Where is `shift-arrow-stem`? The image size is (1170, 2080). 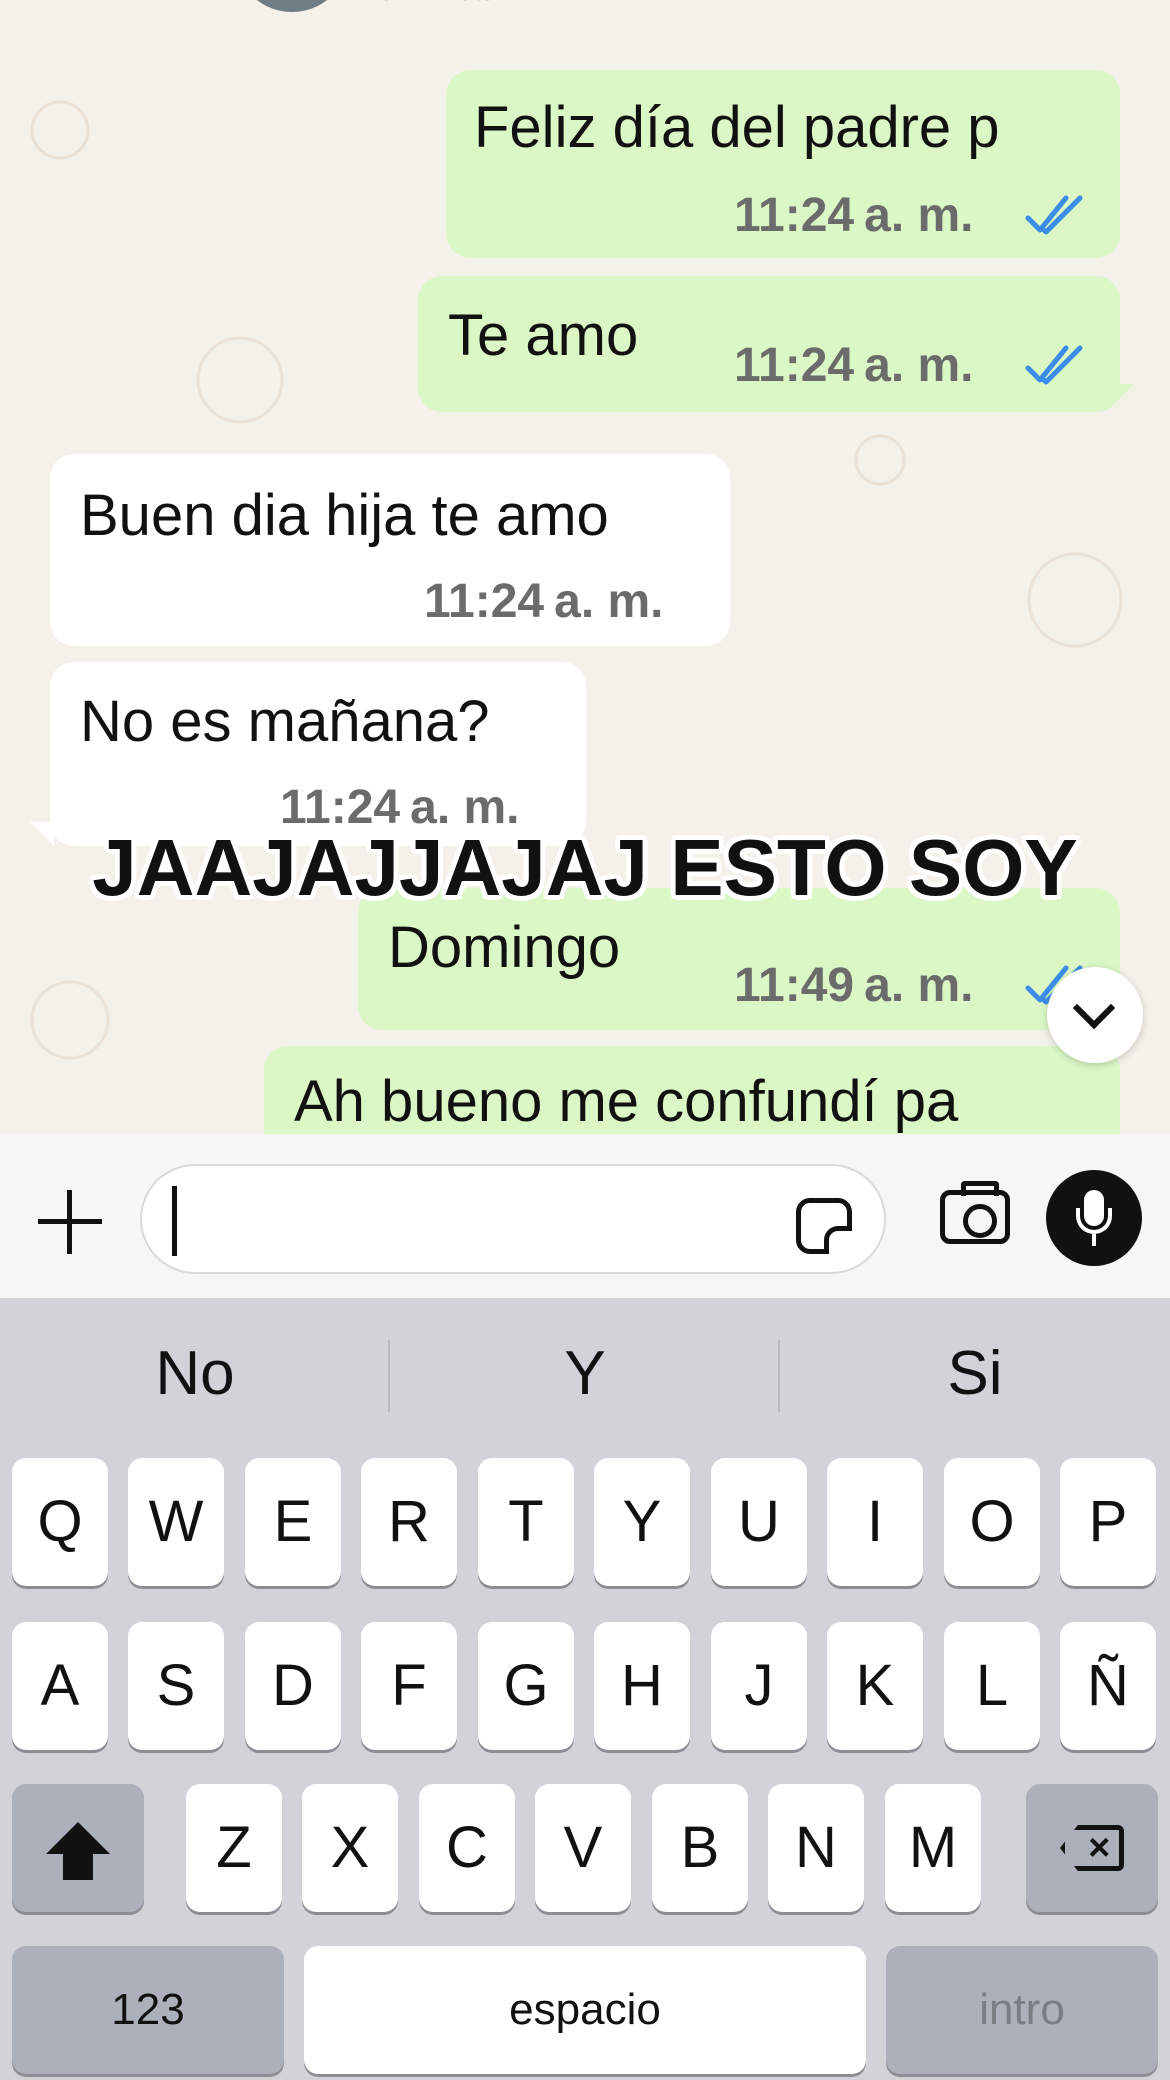
shift-arrow-stem is located at coordinates (78, 1867).